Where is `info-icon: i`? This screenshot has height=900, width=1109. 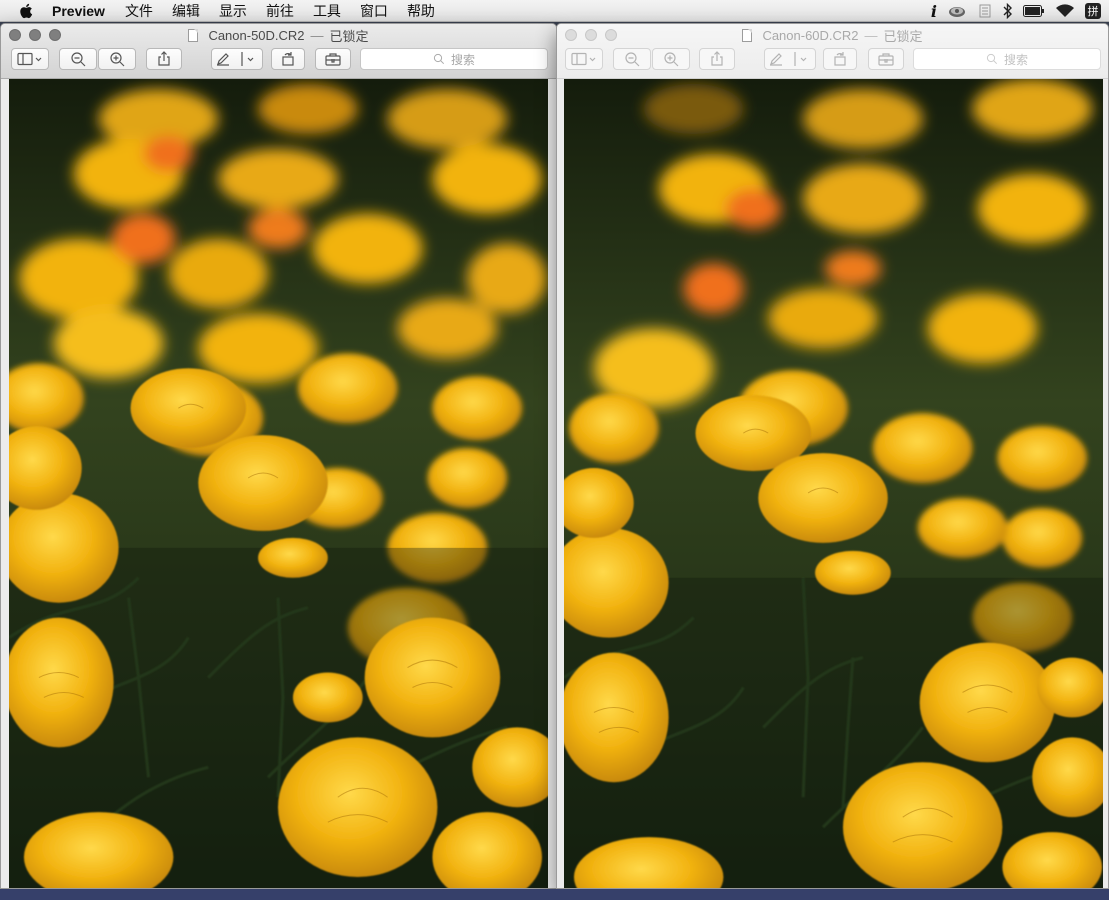 info-icon: i is located at coordinates (934, 11).